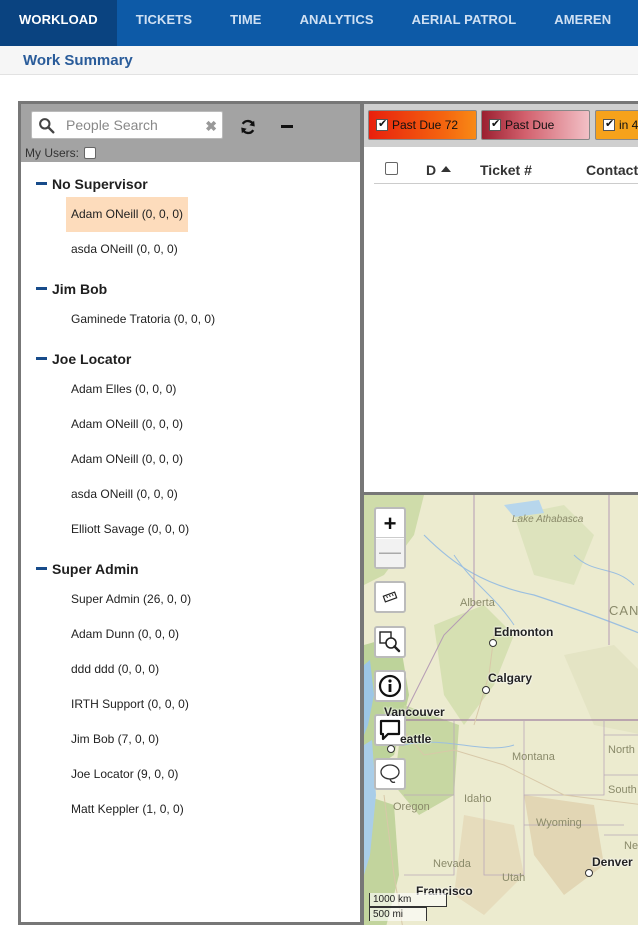  What do you see at coordinates (478, 799) in the screenshot?
I see `idaho-label: Idaho` at bounding box center [478, 799].